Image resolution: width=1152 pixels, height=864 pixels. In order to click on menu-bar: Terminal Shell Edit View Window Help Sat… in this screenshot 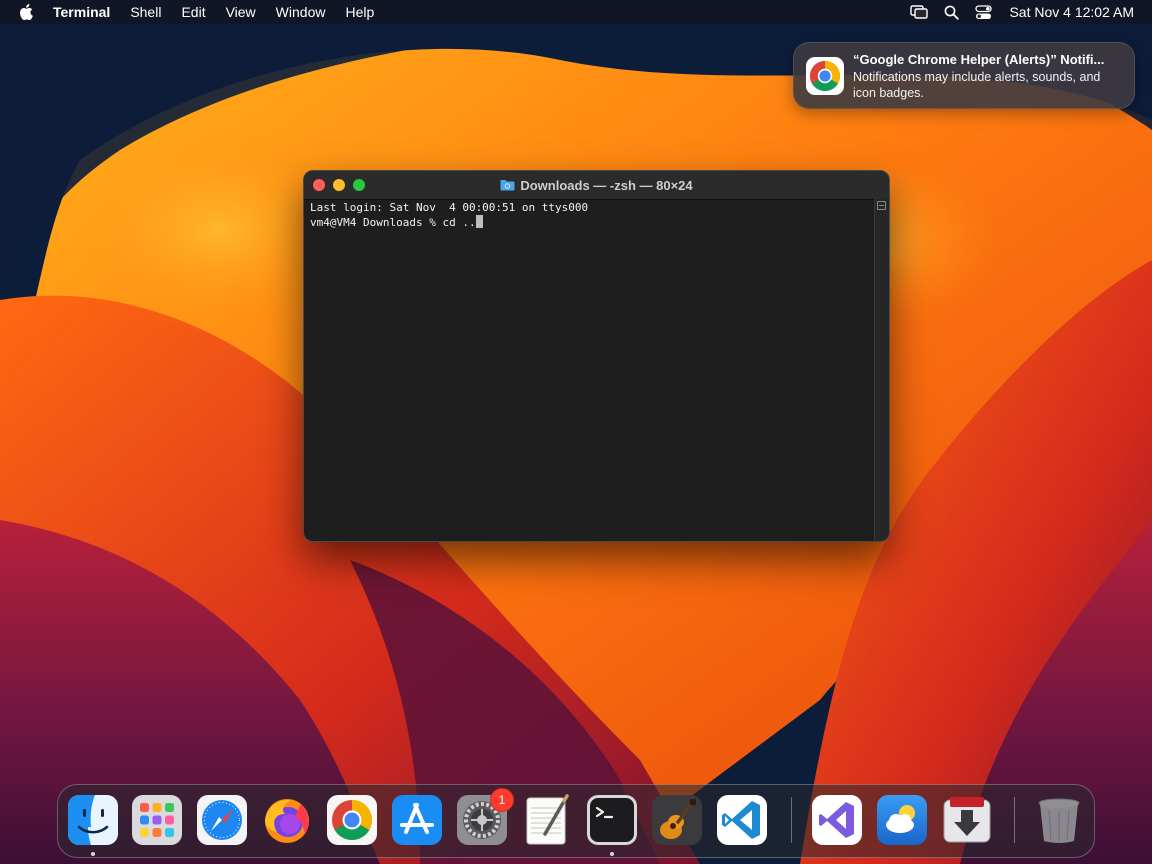, I will do `click(576, 12)`.